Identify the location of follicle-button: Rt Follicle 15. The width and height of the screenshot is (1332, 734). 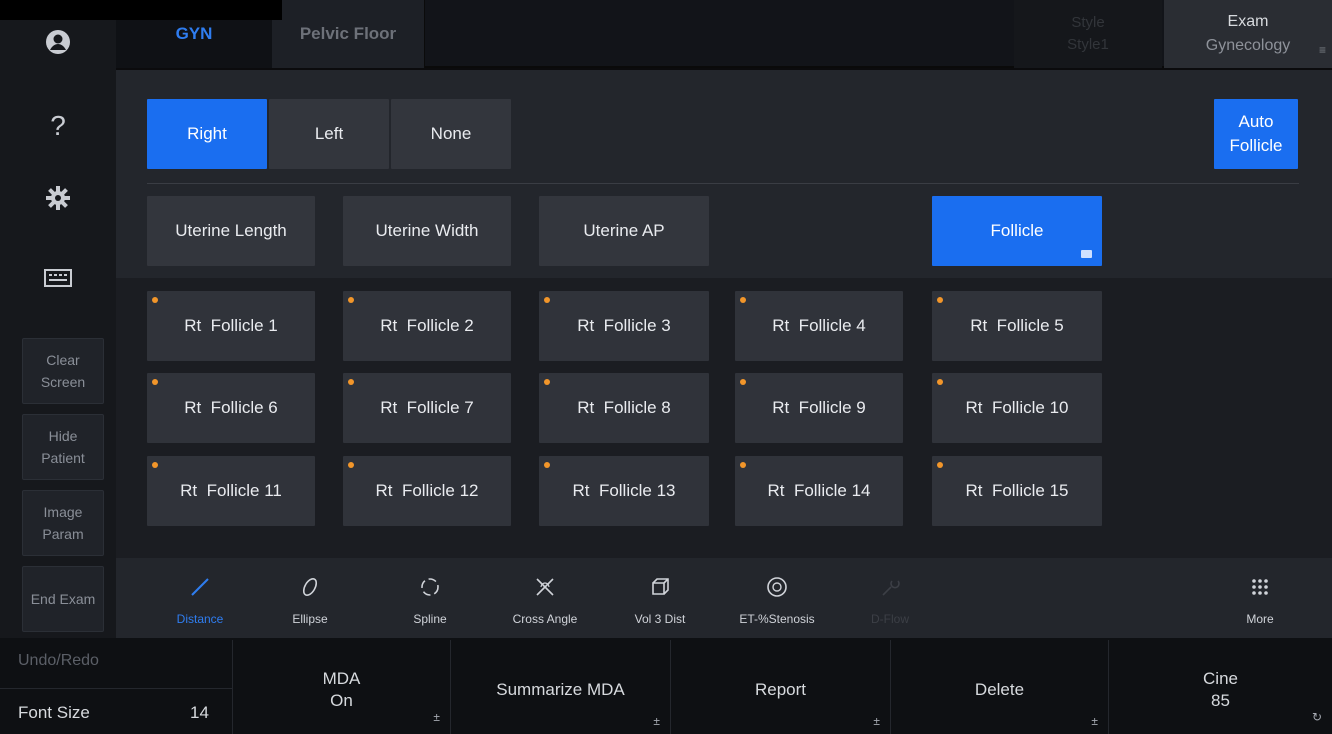
(1017, 491).